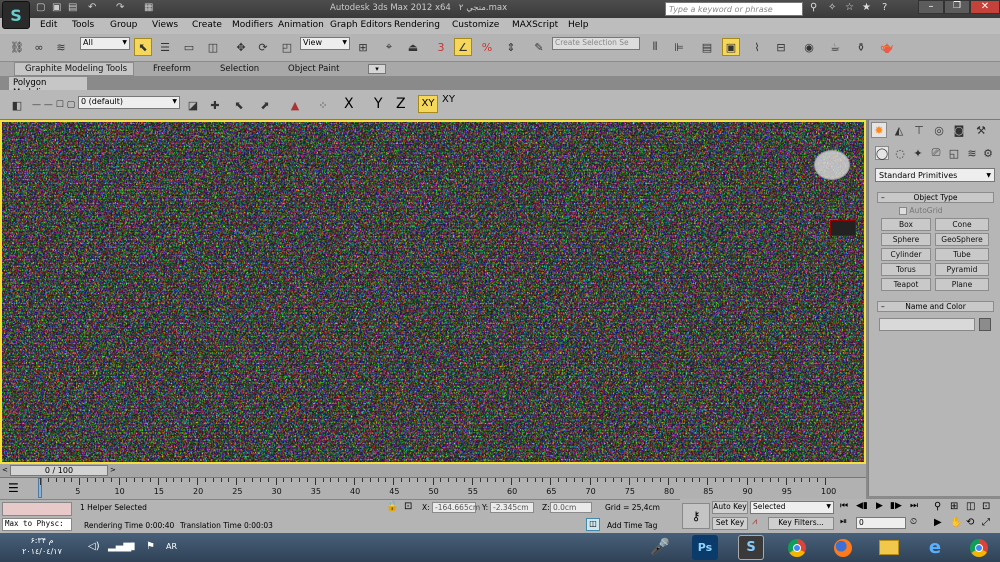 This screenshot has height=562, width=1000. What do you see at coordinates (927, 324) in the screenshot?
I see `object-name-input` at bounding box center [927, 324].